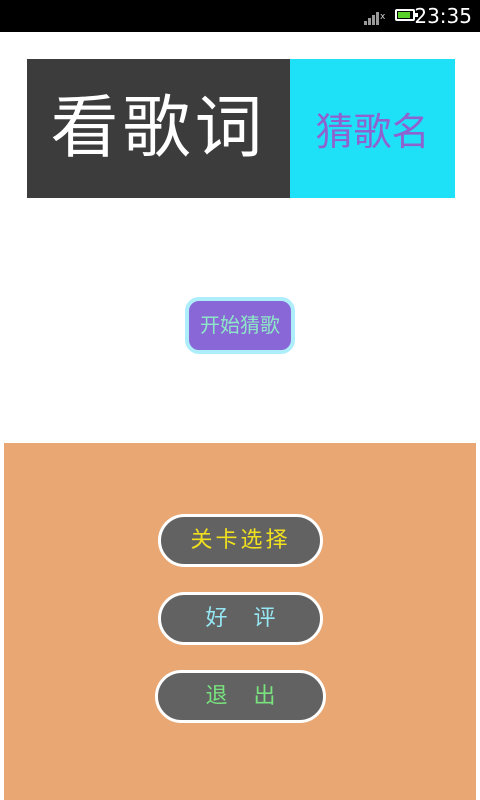 This screenshot has height=800, width=480. I want to click on level-select-button: 关卡选择, so click(240, 540).